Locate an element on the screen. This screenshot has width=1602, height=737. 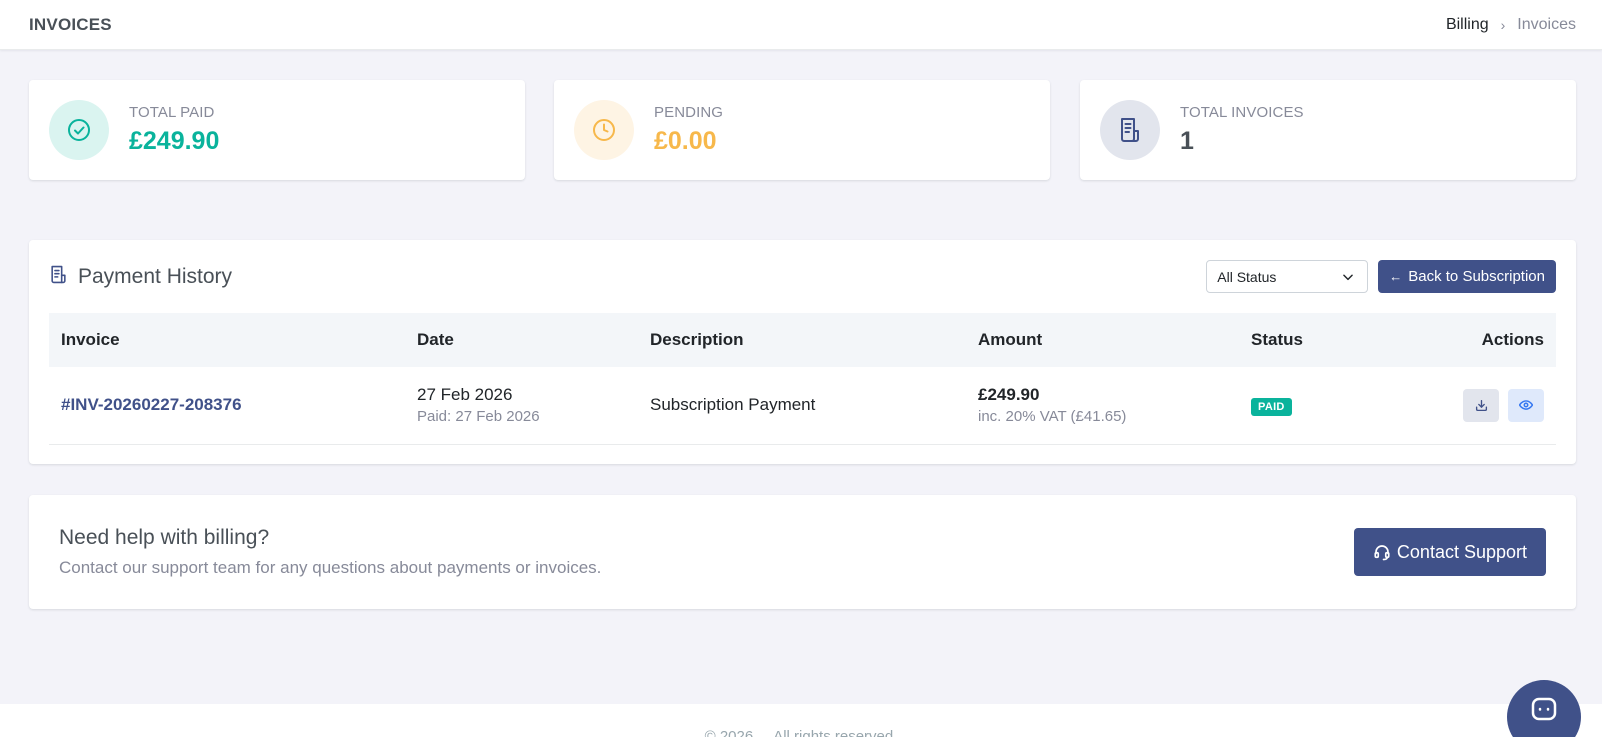
stat-label: TOTAL INVOICES is located at coordinates (1242, 112).